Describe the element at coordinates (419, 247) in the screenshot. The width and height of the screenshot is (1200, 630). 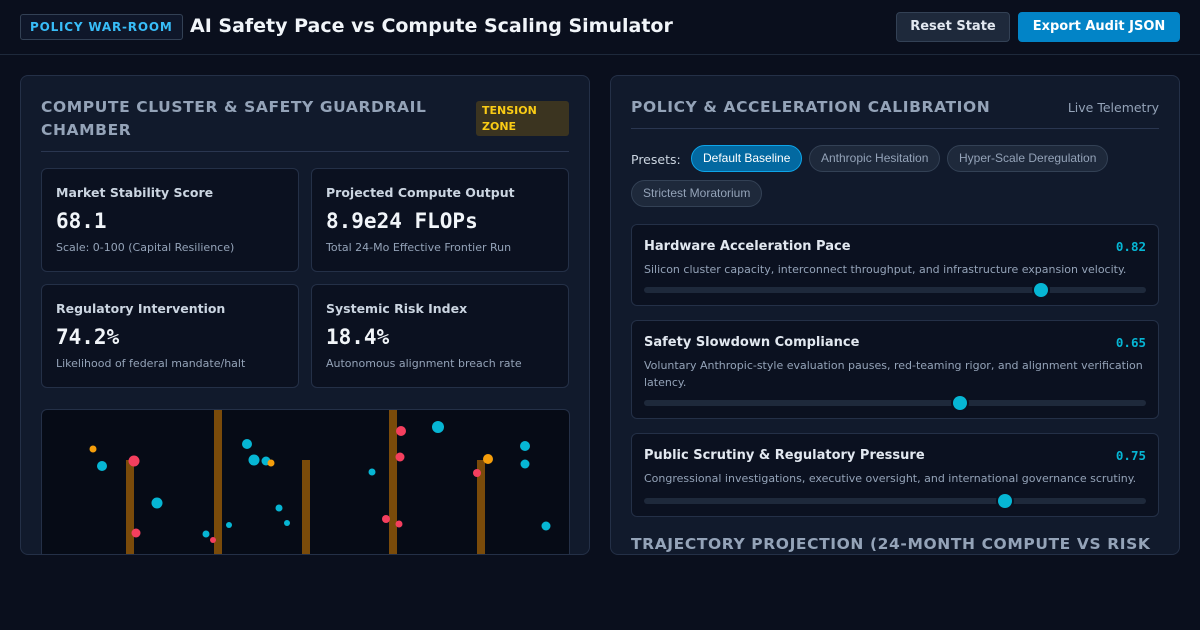
I see `metric-subtitle: Total 24-Mo Effective Frontier Run` at that location.